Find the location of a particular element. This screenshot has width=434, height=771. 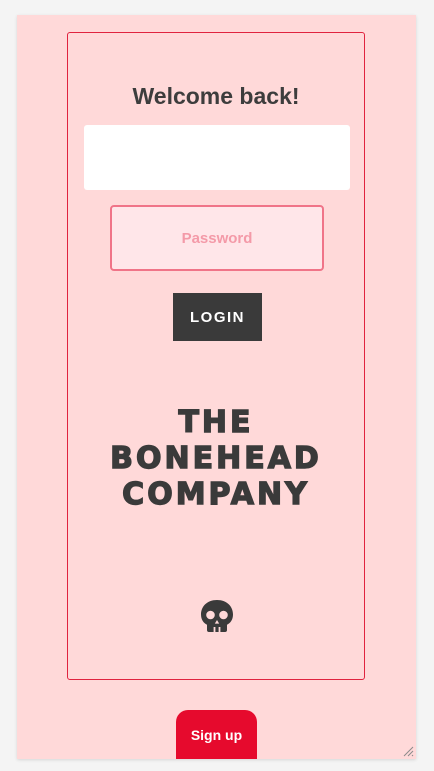

username-input is located at coordinates (217, 157).